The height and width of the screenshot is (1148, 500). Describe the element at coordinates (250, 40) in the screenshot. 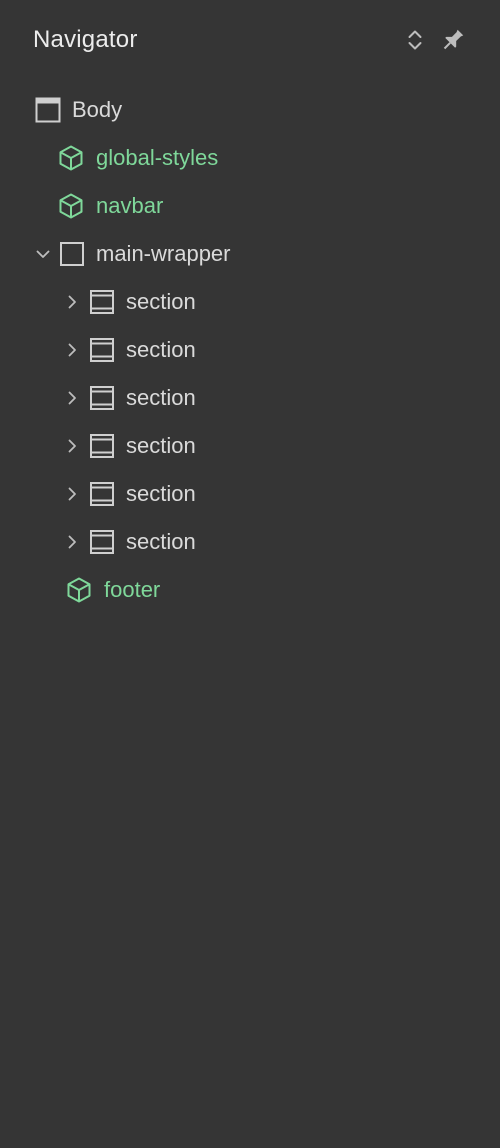

I see `navigator-header: Navigator` at that location.